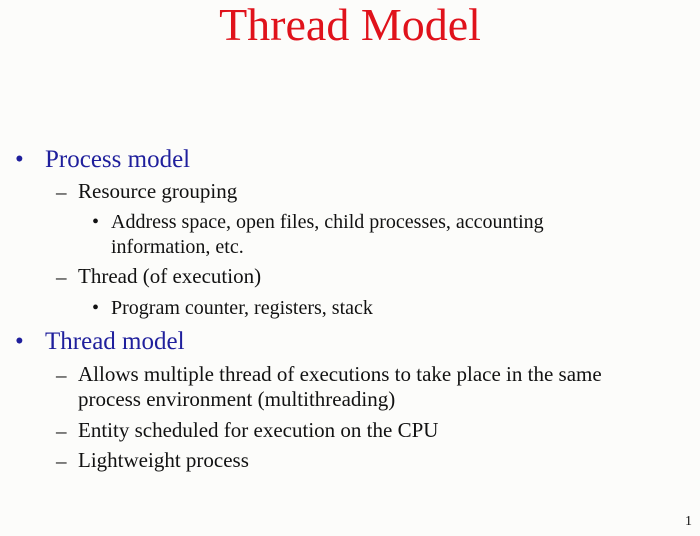 This screenshot has height=536, width=700. I want to click on slide-title: Thread Model, so click(350, 25).